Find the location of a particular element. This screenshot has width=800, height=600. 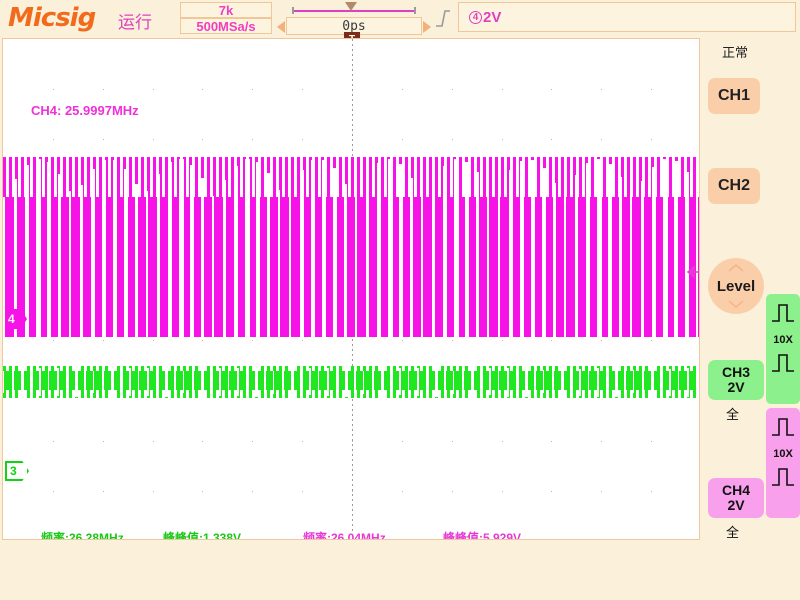

trigger-level-knob: Level is located at coordinates (736, 286).